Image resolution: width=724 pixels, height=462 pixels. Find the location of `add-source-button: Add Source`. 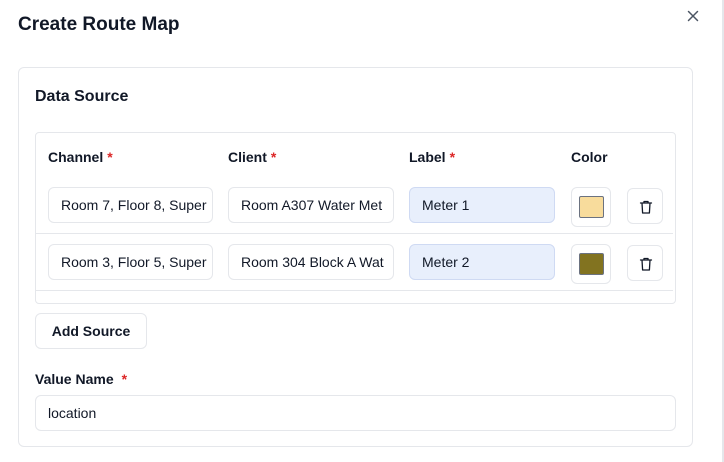

add-source-button: Add Source is located at coordinates (91, 331).